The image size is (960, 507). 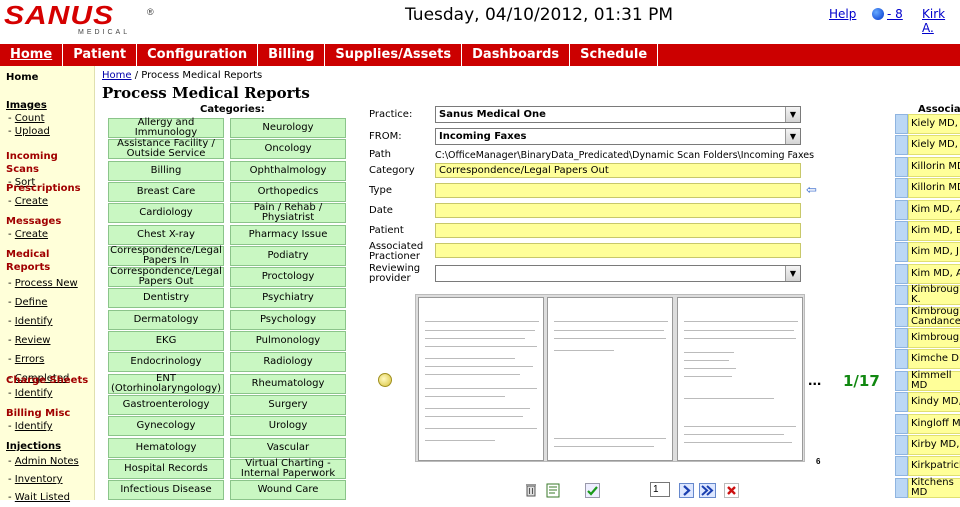 What do you see at coordinates (531, 490) in the screenshot?
I see `trash-icon` at bounding box center [531, 490].